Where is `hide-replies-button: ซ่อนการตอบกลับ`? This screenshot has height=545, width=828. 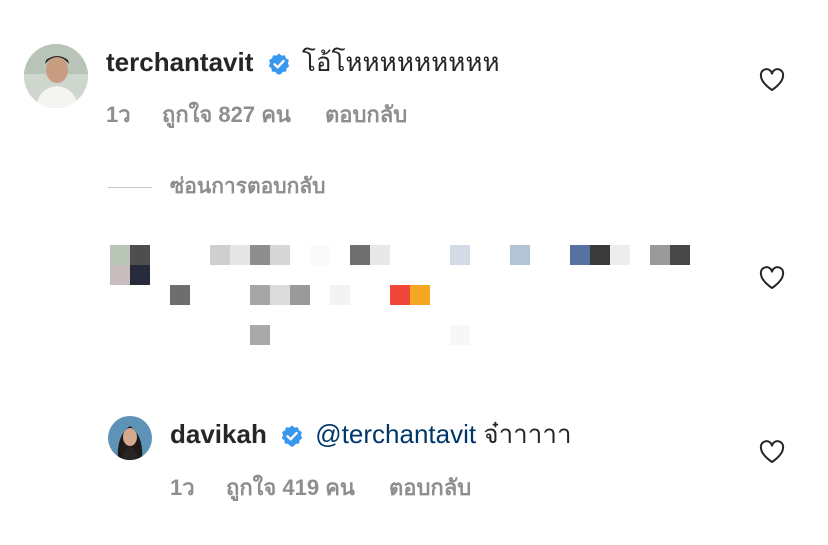
hide-replies-button: ซ่อนการตอบกลับ is located at coordinates (217, 186).